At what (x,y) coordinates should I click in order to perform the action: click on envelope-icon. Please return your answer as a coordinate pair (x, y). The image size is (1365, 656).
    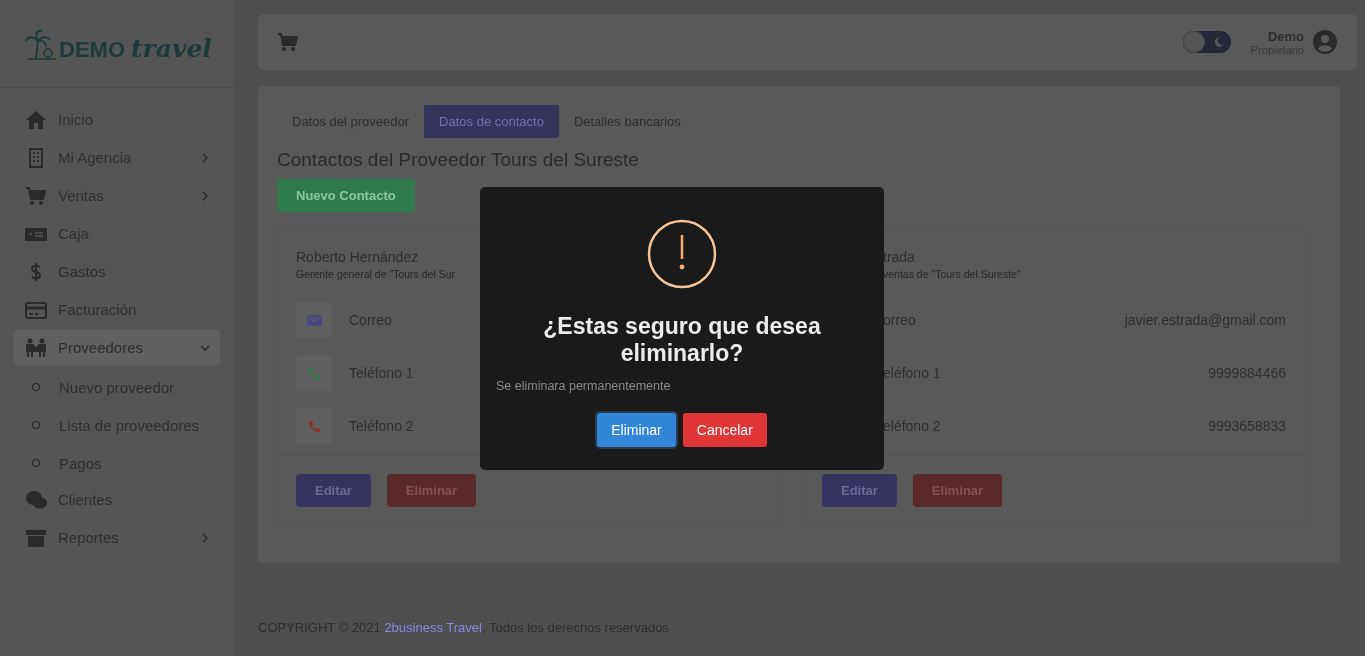
    Looking at the image, I should click on (314, 320).